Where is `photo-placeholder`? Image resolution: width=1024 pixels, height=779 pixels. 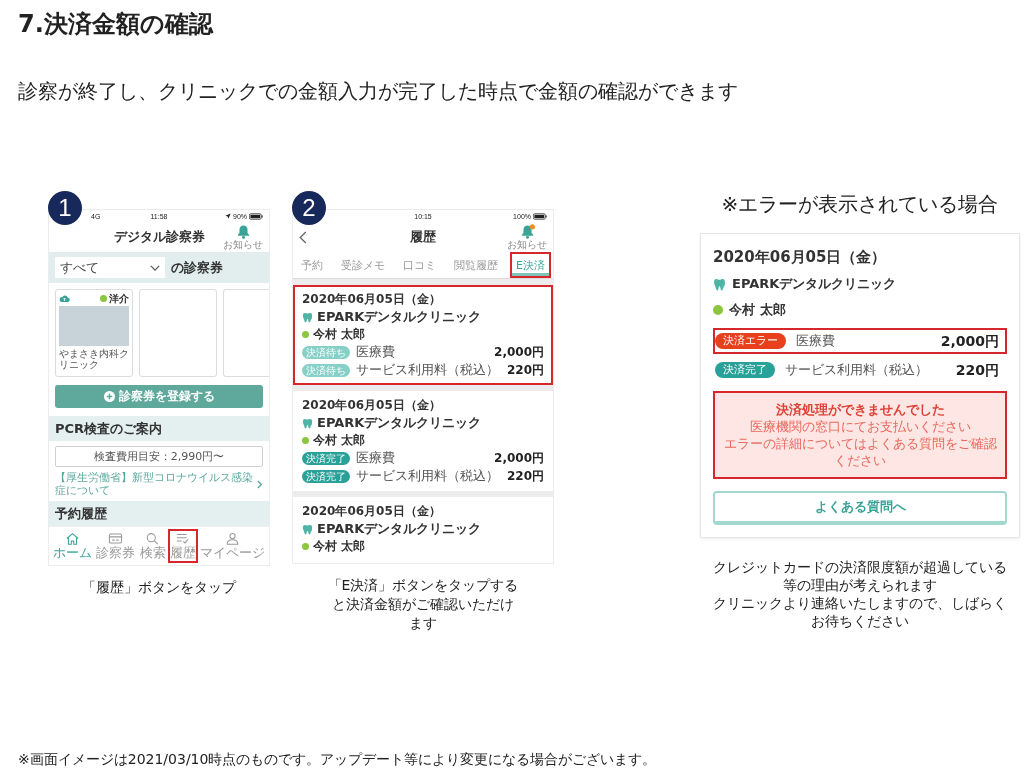
photo-placeholder is located at coordinates (94, 326).